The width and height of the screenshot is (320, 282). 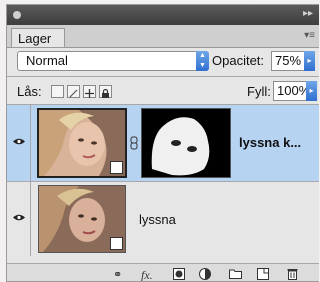 What do you see at coordinates (113, 61) in the screenshot?
I see `blend-mode-select: Normal ▲ ▼` at bounding box center [113, 61].